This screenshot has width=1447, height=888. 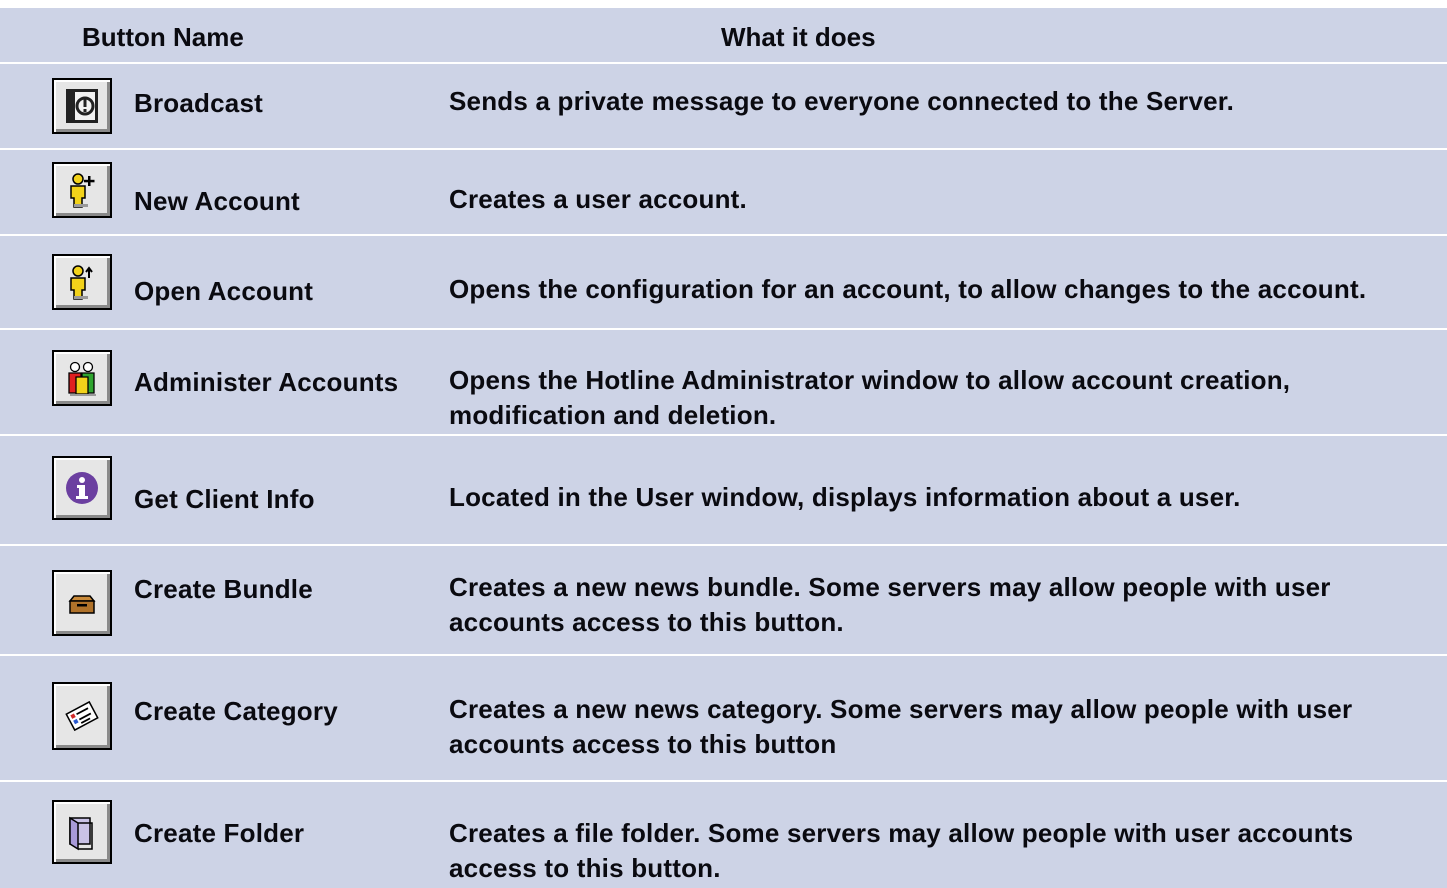 I want to click on bundle-icon, so click(x=82, y=604).